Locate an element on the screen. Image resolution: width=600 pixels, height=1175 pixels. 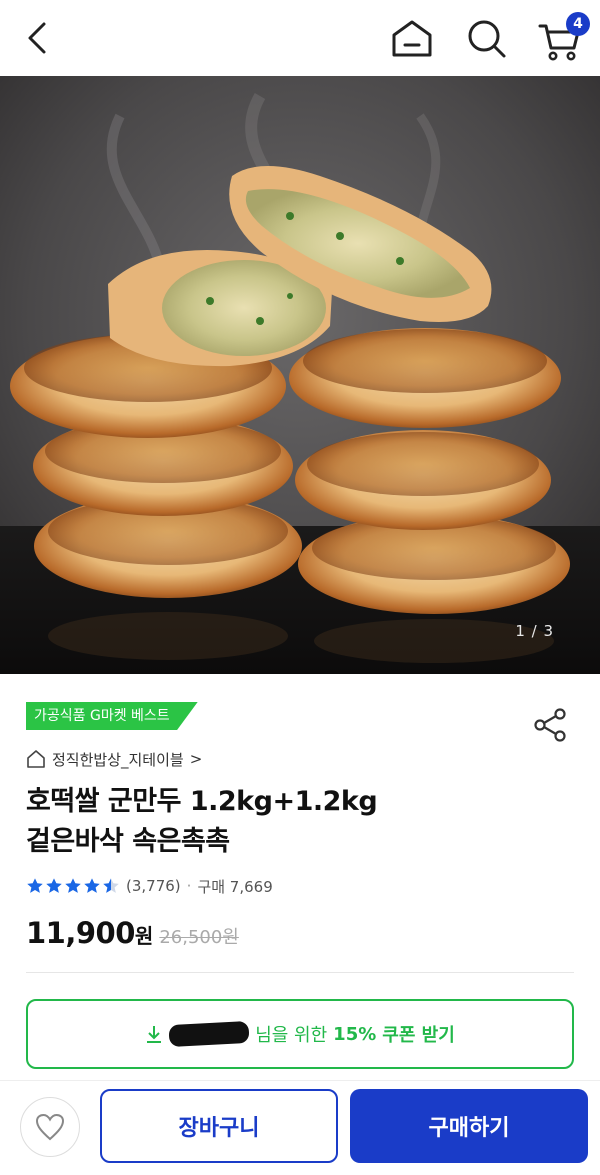
add-to-cart-button: 장바구니 is located at coordinates (219, 1126).